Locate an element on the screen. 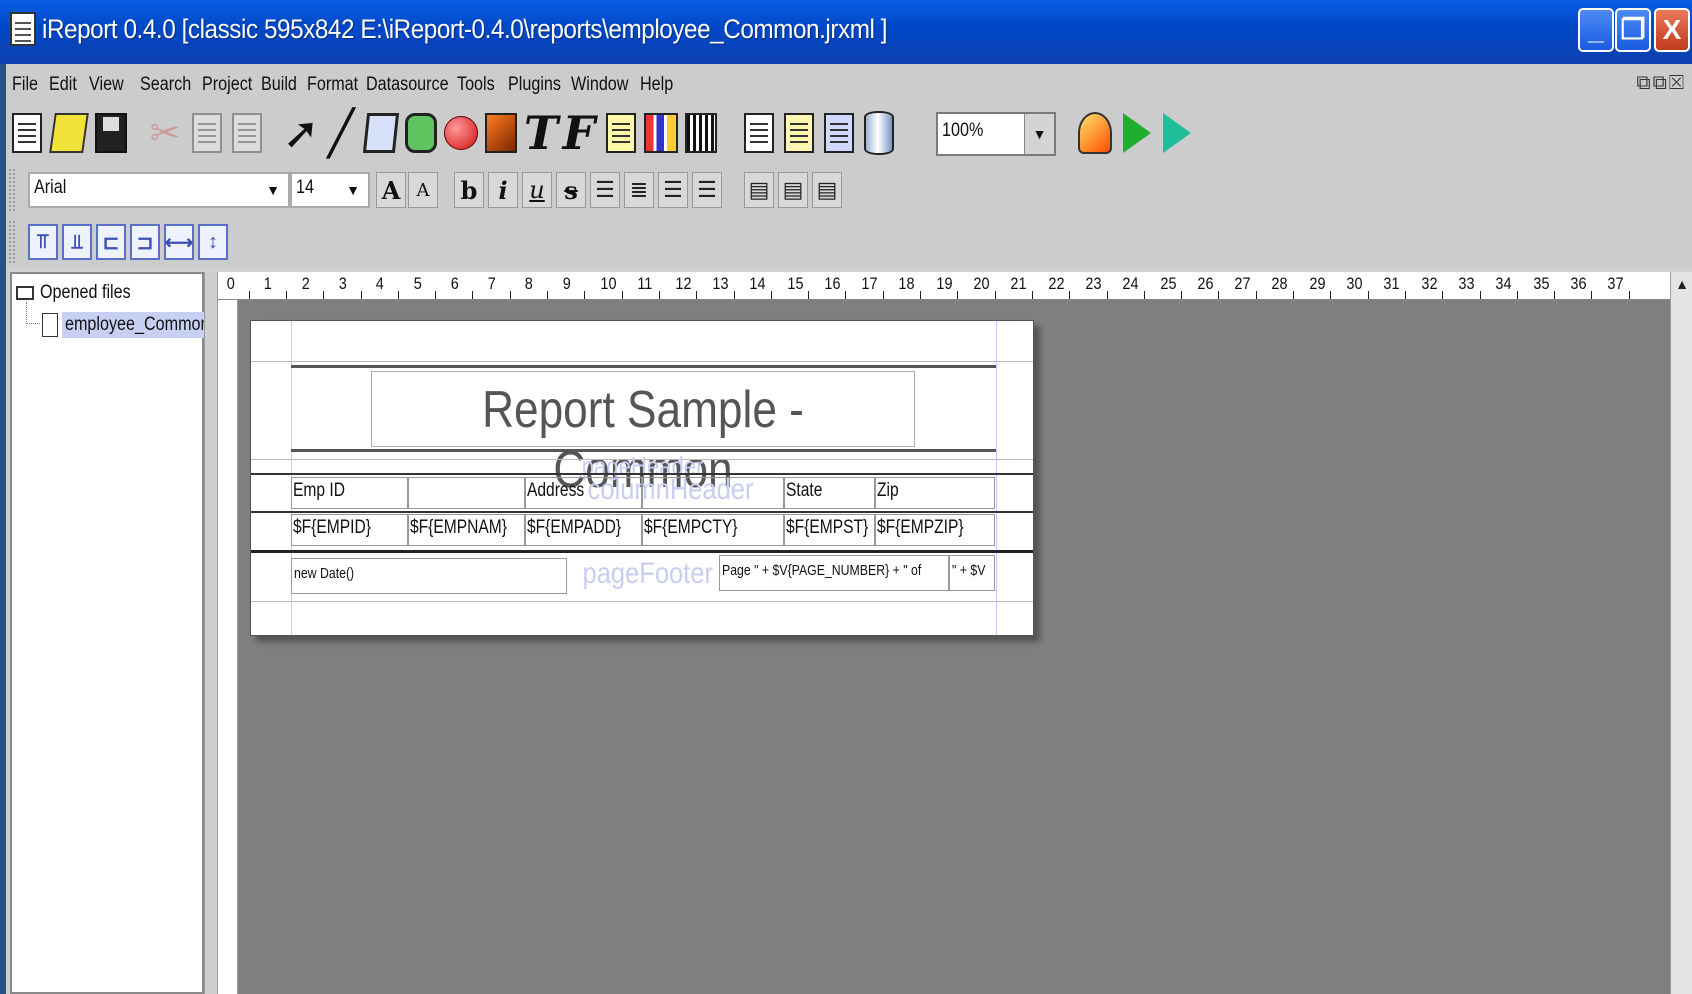  align-center-button: ☰ is located at coordinates (673, 190).